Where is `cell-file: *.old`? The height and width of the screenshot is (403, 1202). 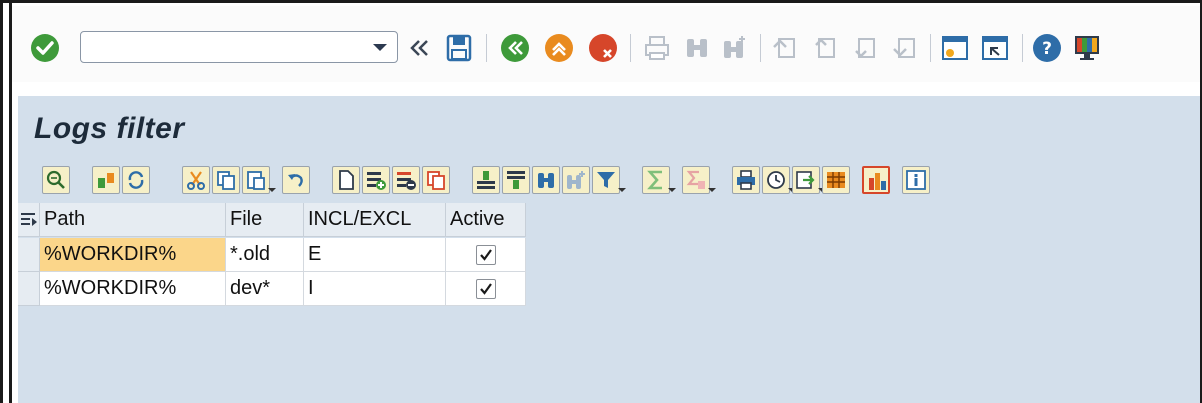 cell-file: *.old is located at coordinates (265, 255).